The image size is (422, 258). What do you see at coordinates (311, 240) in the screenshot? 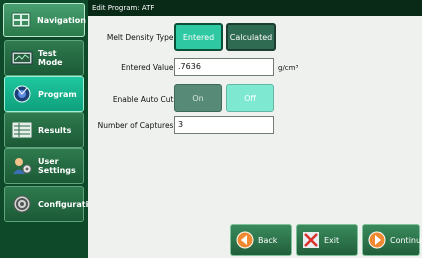
I see `exit-x-icon` at bounding box center [311, 240].